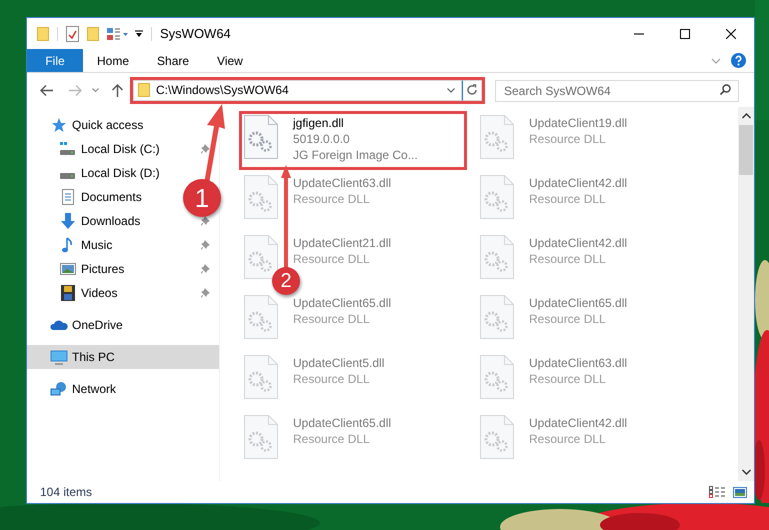 The width and height of the screenshot is (769, 530). Describe the element at coordinates (87, 125) in the screenshot. I see `nav-item: Quick access` at that location.